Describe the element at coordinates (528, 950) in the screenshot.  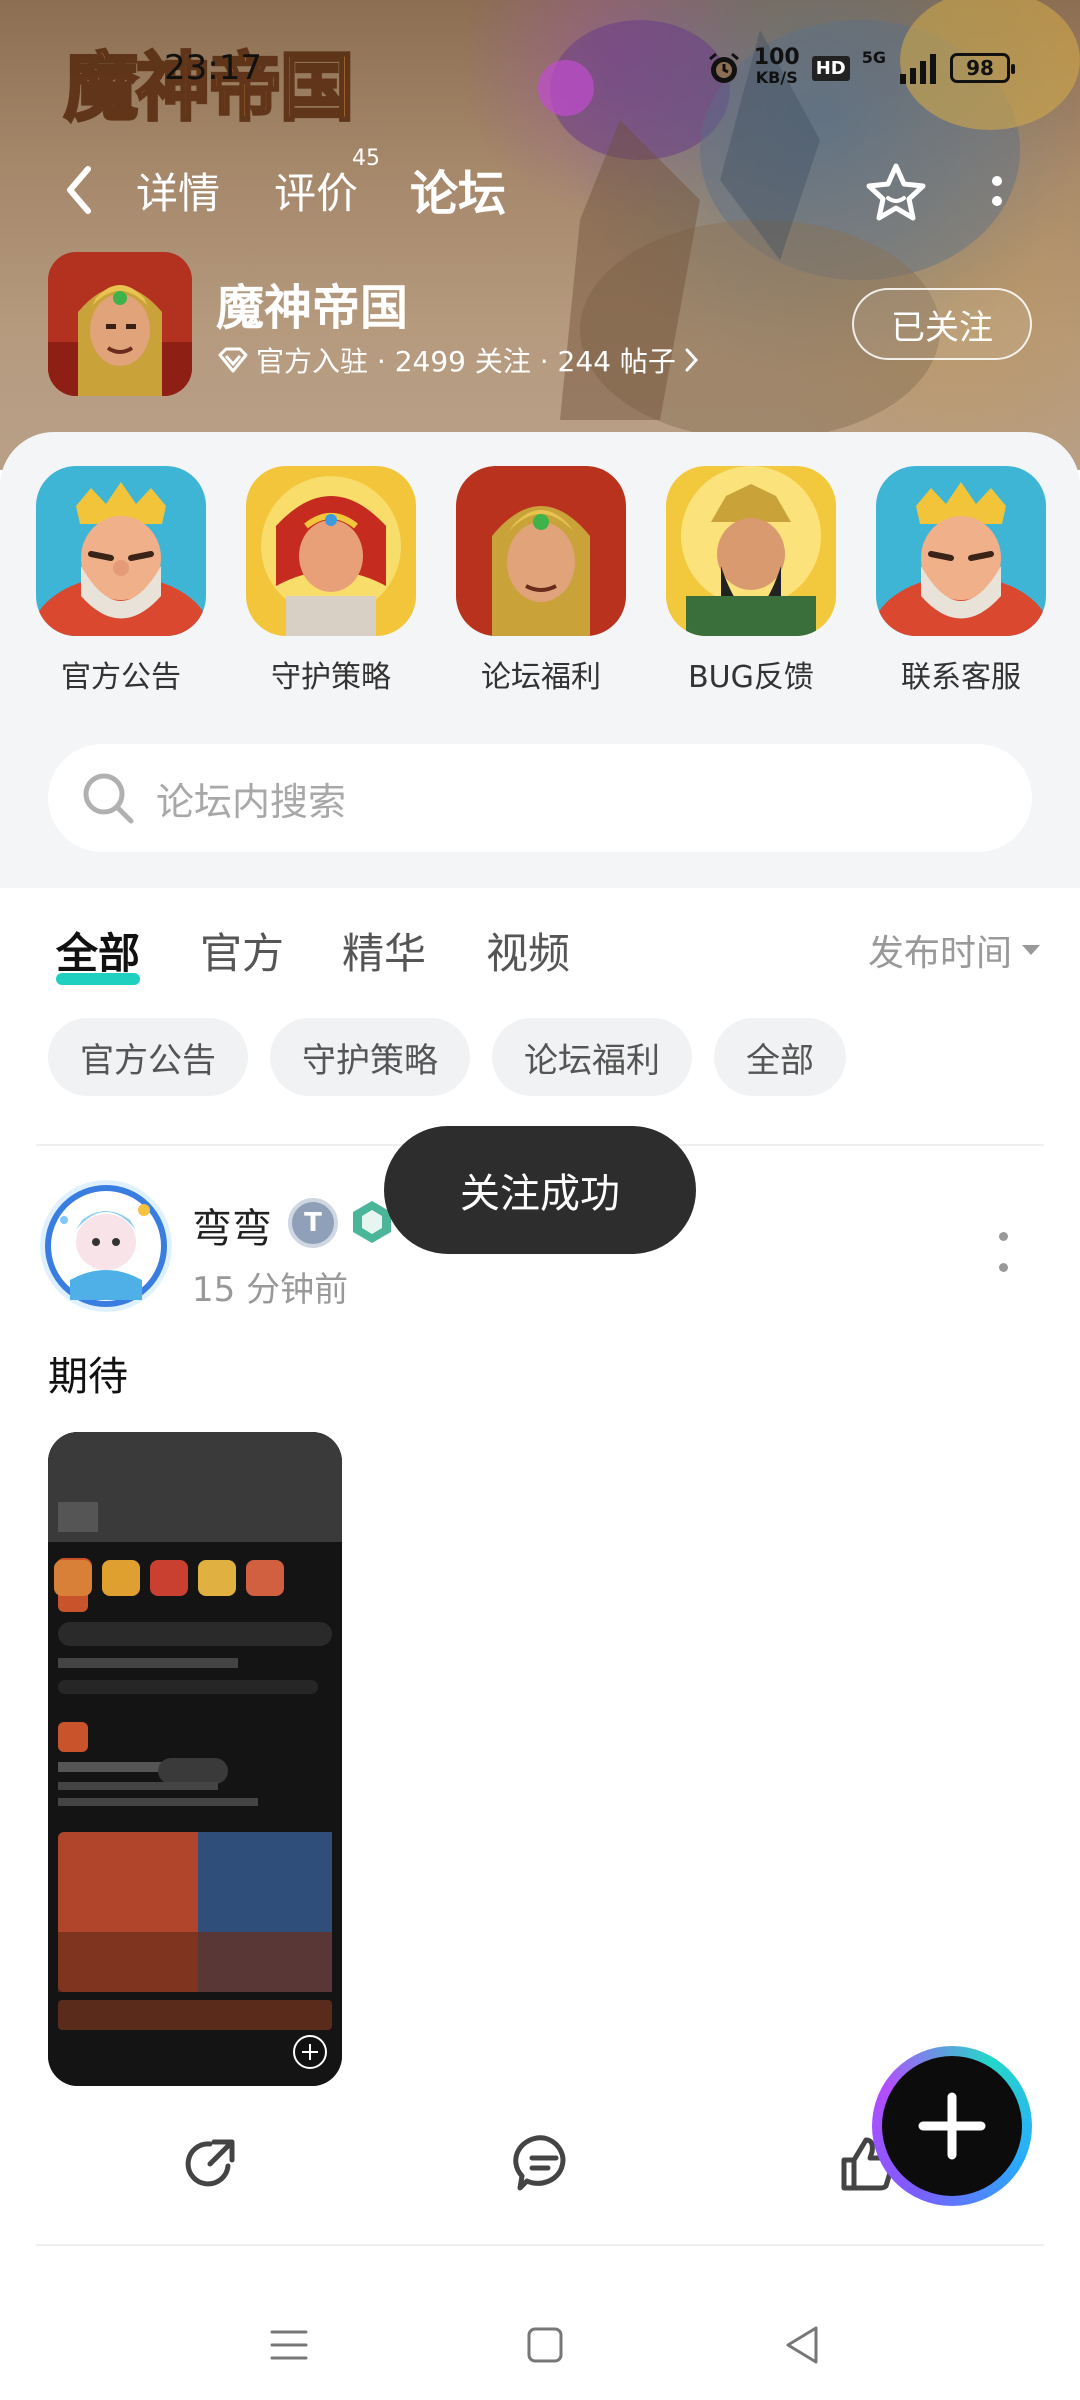
I see `tab-video: 视频` at that location.